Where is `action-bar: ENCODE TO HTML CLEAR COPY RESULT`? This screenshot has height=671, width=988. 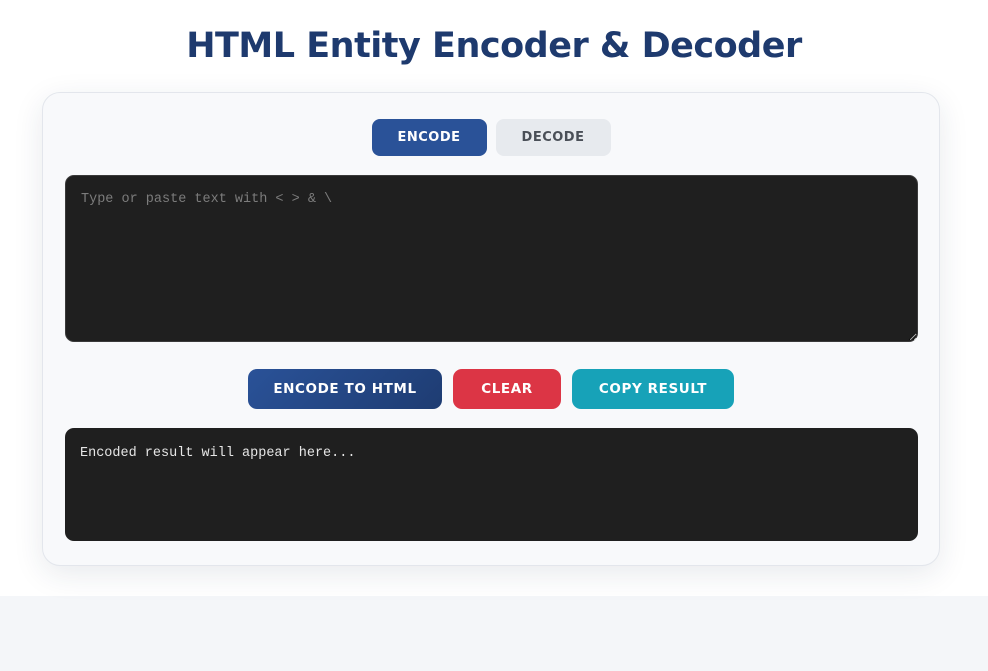
action-bar: ENCODE TO HTML CLEAR COPY RESULT is located at coordinates (491, 389).